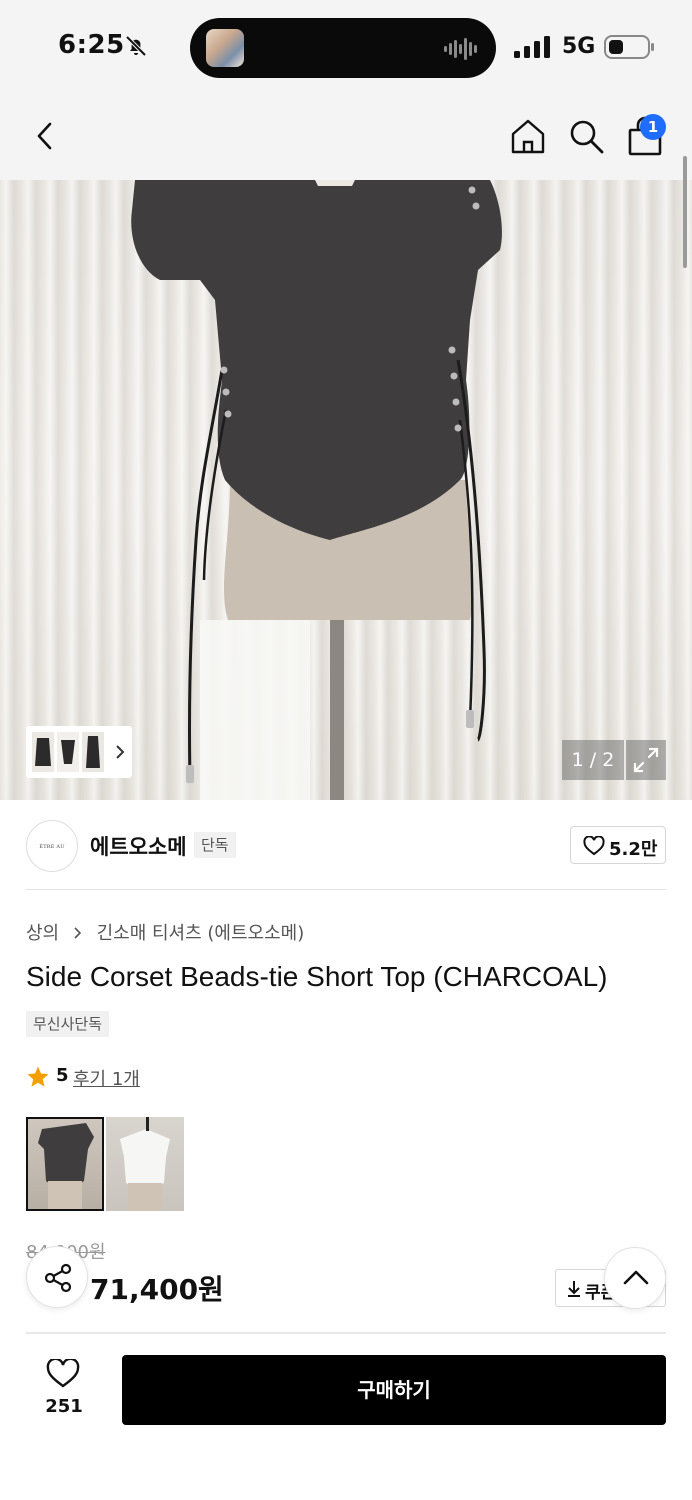  I want to click on download-icon, so click(574, 1289).